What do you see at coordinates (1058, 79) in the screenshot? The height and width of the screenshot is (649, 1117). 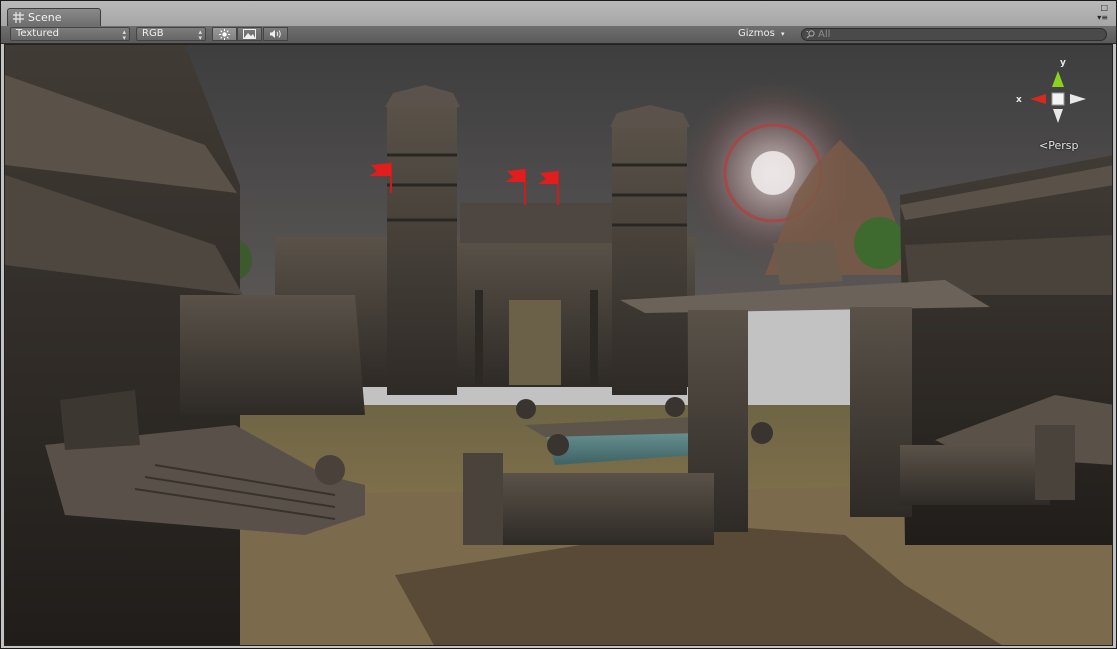 I see `gizmo-y-cone` at bounding box center [1058, 79].